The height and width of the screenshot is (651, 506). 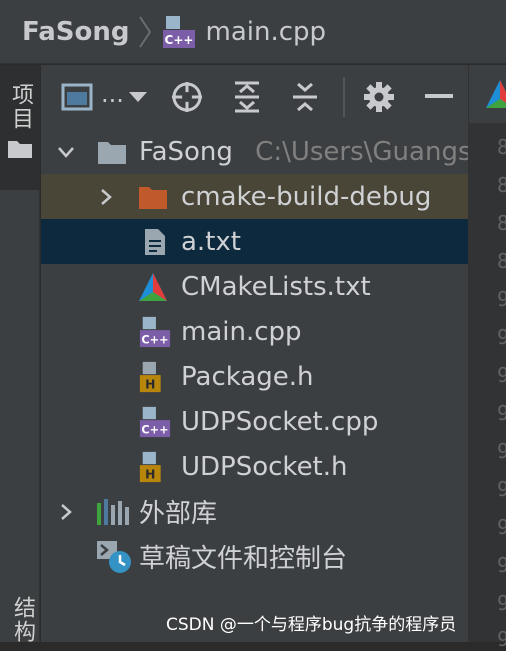 What do you see at coordinates (264, 466) in the screenshot?
I see `tree-item-label: UDPSocket.h` at bounding box center [264, 466].